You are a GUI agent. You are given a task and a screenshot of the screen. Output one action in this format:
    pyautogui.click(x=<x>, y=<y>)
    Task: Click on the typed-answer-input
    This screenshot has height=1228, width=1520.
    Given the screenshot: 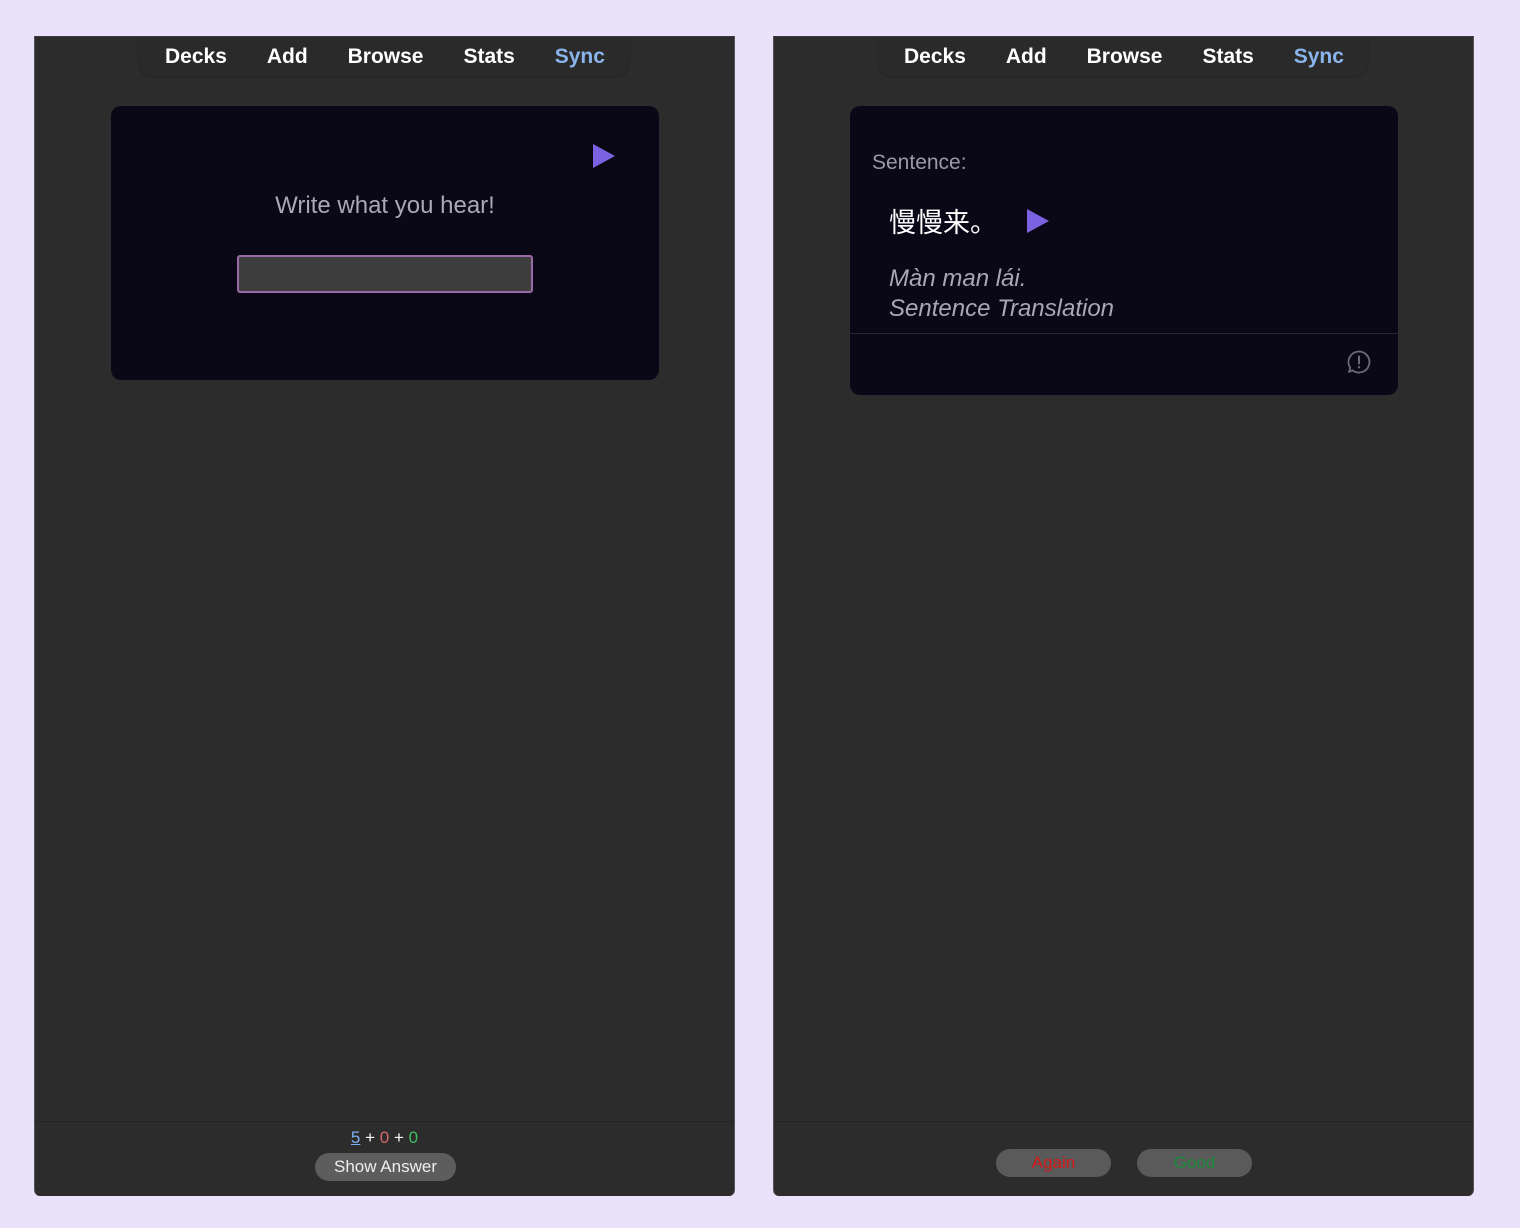 What is the action you would take?
    pyautogui.click(x=385, y=274)
    